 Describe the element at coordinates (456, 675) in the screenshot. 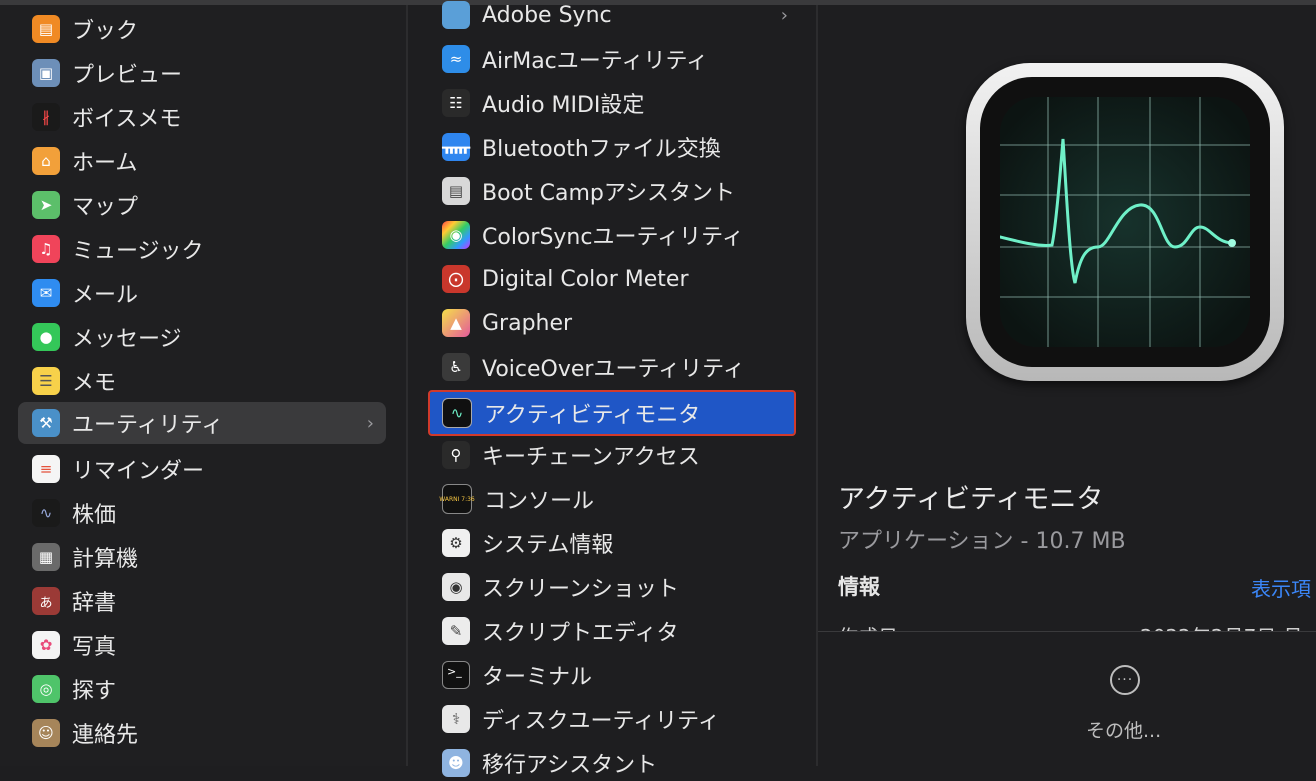

I see `terminal-icon: >_` at that location.